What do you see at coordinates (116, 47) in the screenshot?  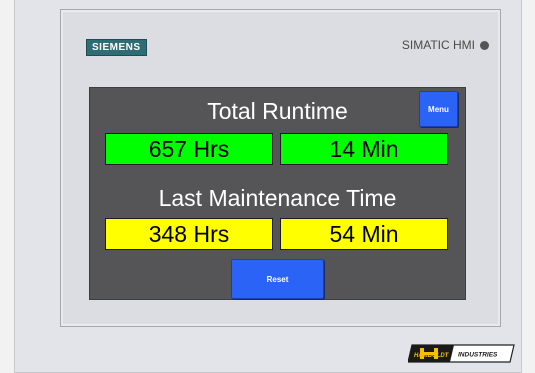 I see `siemens-logo: SIEMENS` at bounding box center [116, 47].